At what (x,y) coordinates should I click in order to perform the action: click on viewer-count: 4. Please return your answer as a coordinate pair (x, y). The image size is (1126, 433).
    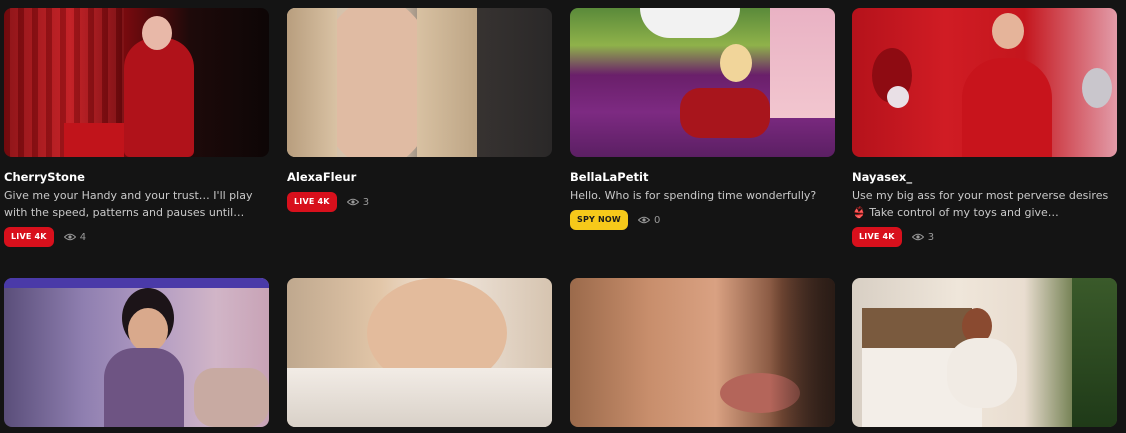
    Looking at the image, I should click on (75, 237).